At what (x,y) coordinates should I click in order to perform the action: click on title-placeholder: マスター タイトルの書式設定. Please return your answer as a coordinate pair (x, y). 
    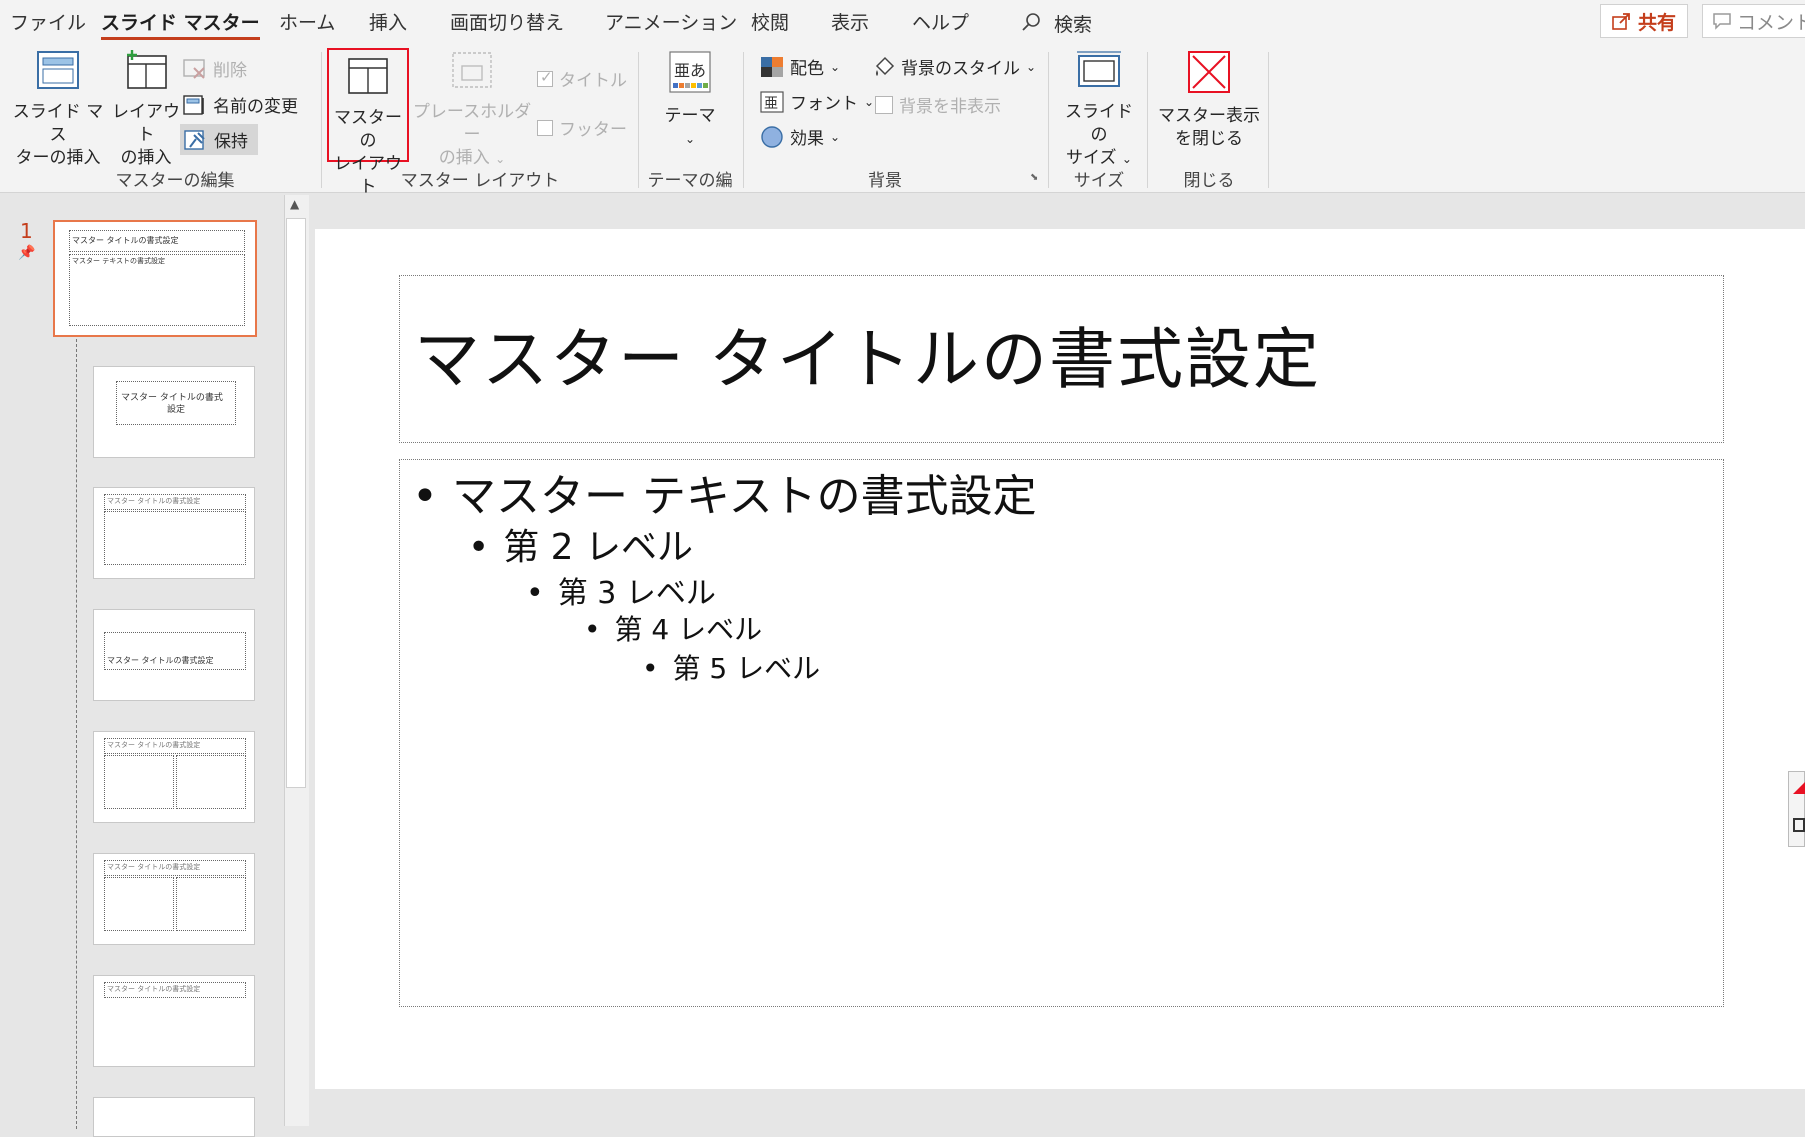
    Looking at the image, I should click on (1061, 359).